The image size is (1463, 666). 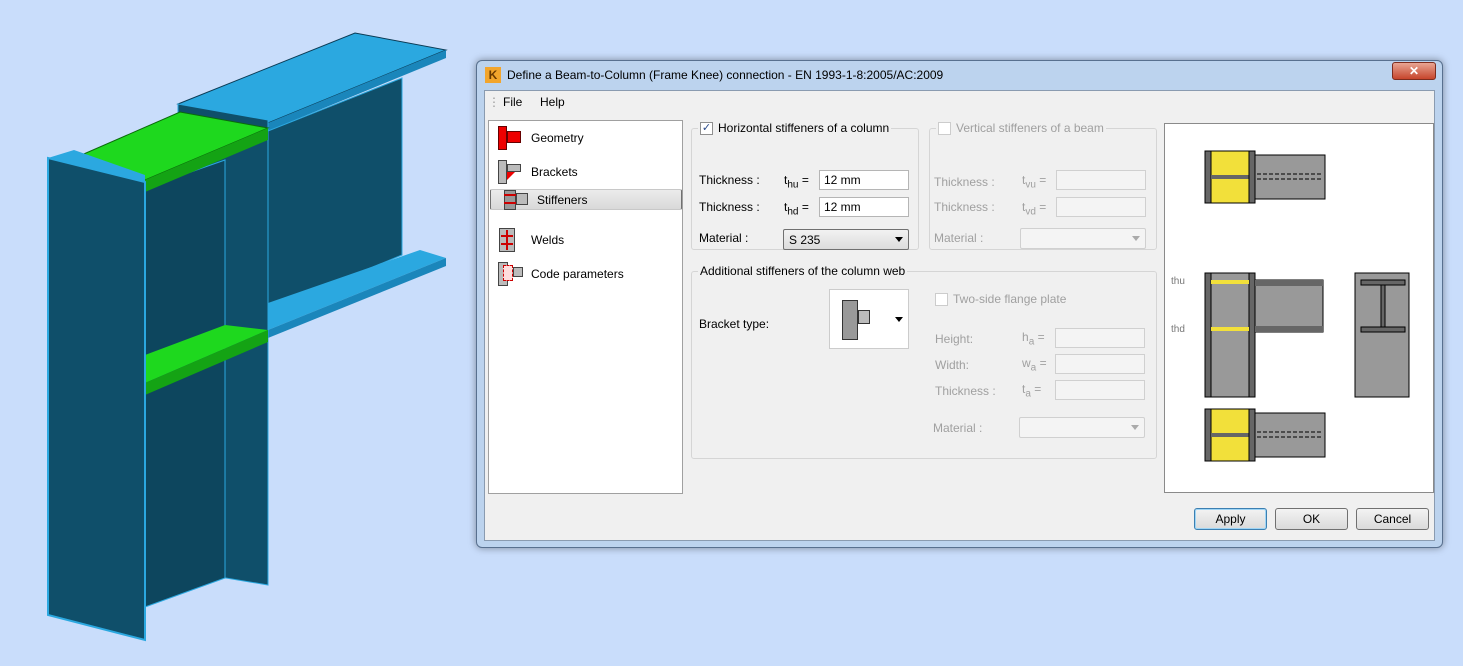 What do you see at coordinates (1034, 365) in the screenshot?
I see `wa-symbol: wa =` at bounding box center [1034, 365].